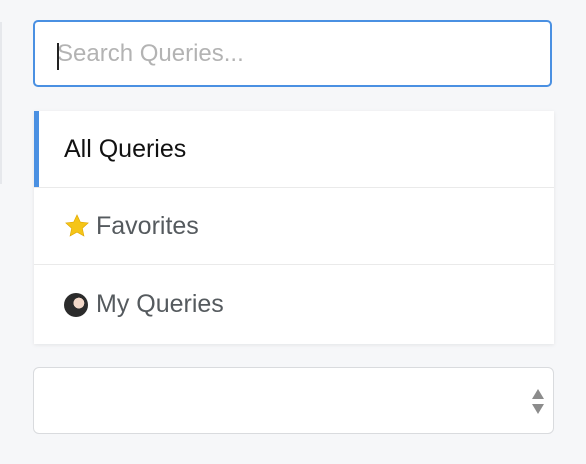  Describe the element at coordinates (538, 402) in the screenshot. I see `select-arrows-icon` at that location.